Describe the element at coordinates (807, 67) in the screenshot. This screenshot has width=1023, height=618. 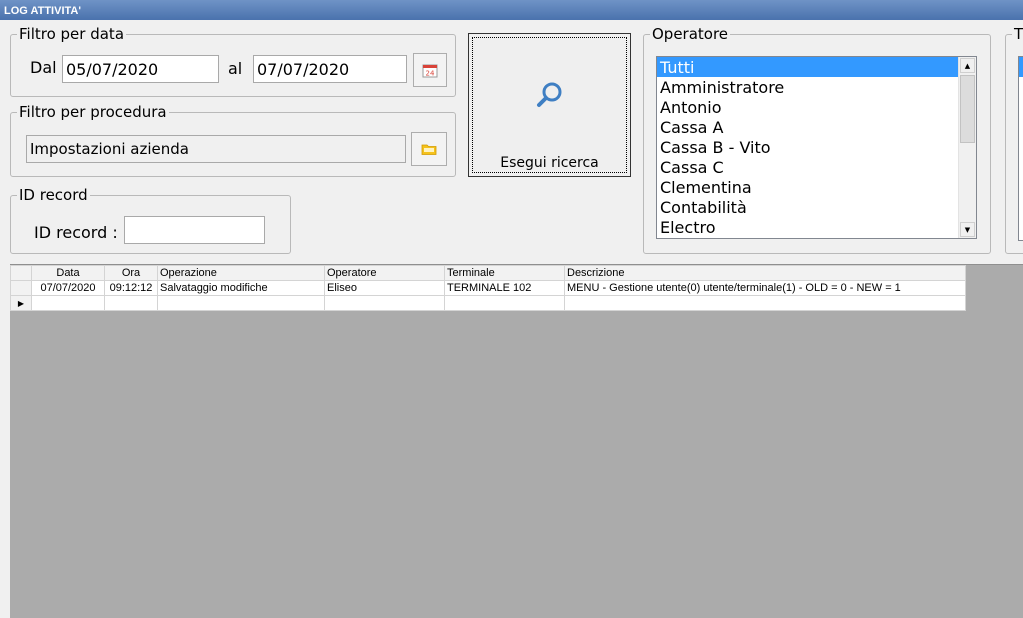
I see `operator-list-item: Tutti` at that location.